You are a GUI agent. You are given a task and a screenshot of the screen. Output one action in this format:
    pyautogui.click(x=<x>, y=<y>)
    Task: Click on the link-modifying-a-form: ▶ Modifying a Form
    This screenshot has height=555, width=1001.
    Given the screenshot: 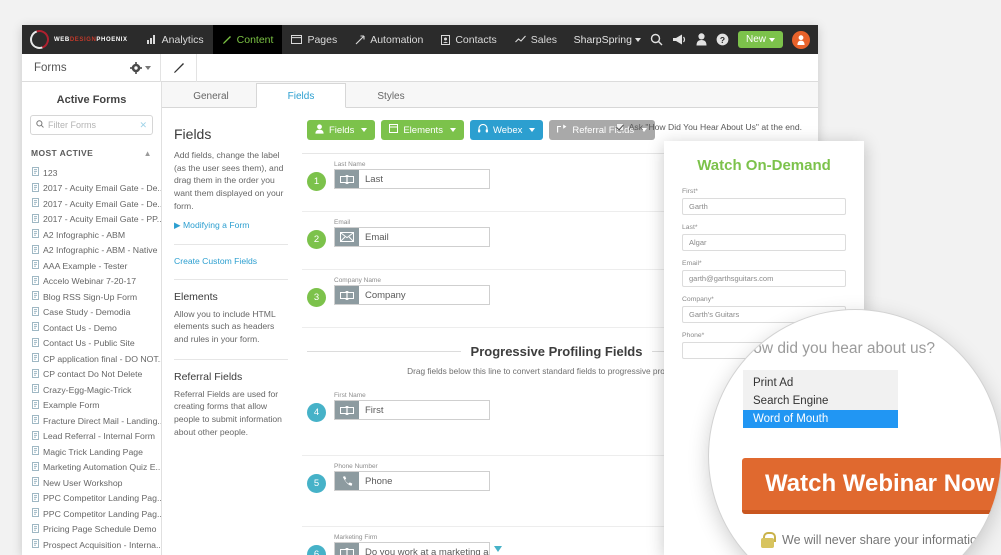 What is the action you would take?
    pyautogui.click(x=231, y=225)
    